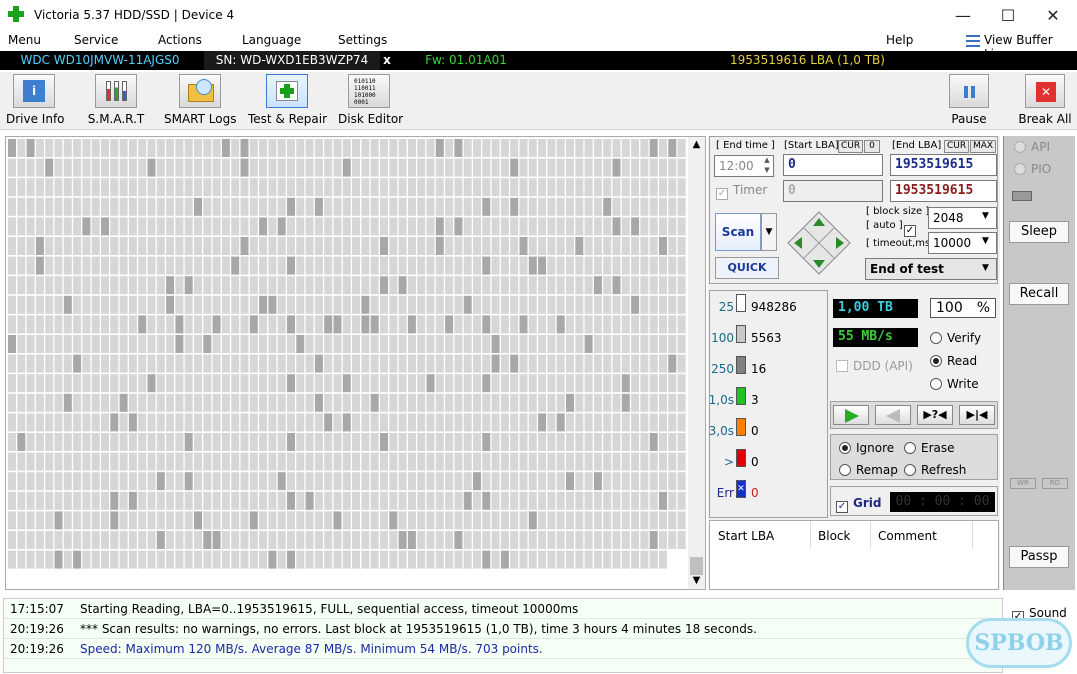 The width and height of the screenshot is (1077, 674). I want to click on menu-item-service: Service, so click(96, 40).